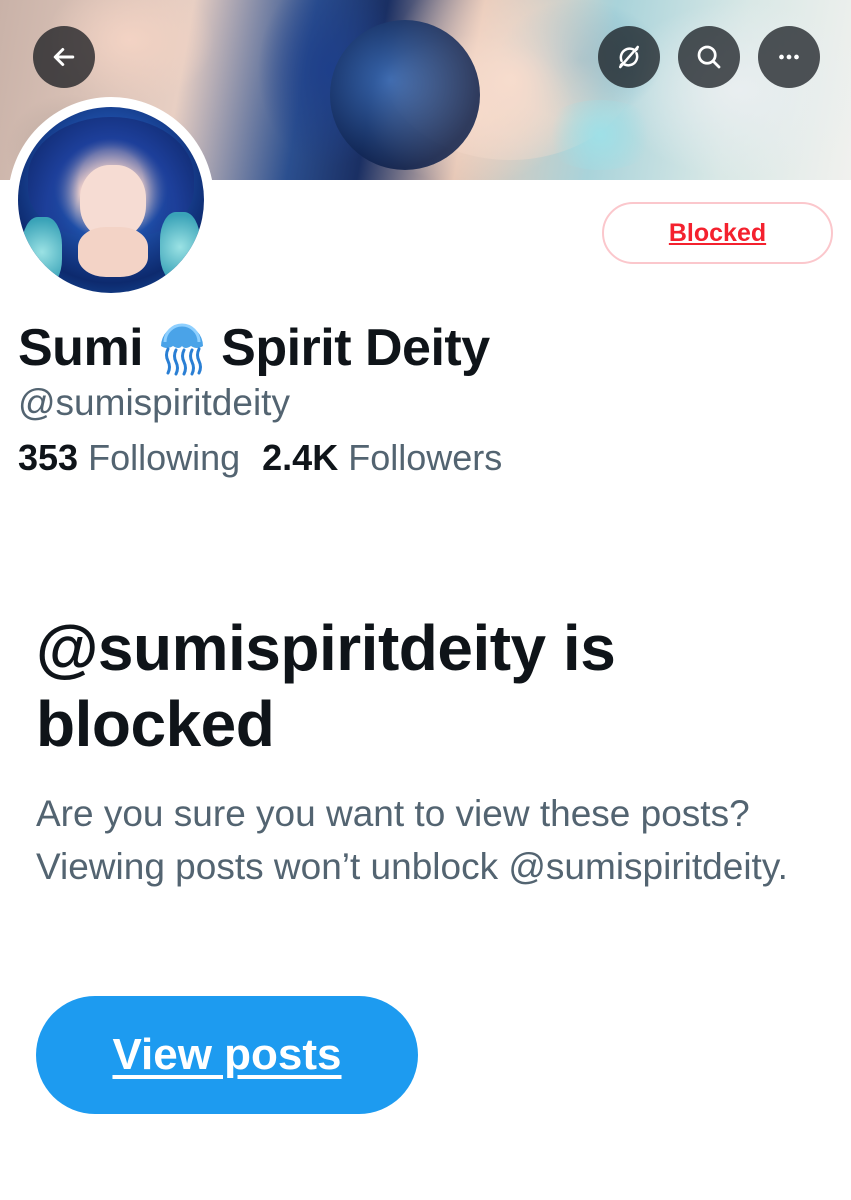 This screenshot has width=851, height=1200. What do you see at coordinates (300, 457) in the screenshot?
I see `followers-count: 2.4K` at bounding box center [300, 457].